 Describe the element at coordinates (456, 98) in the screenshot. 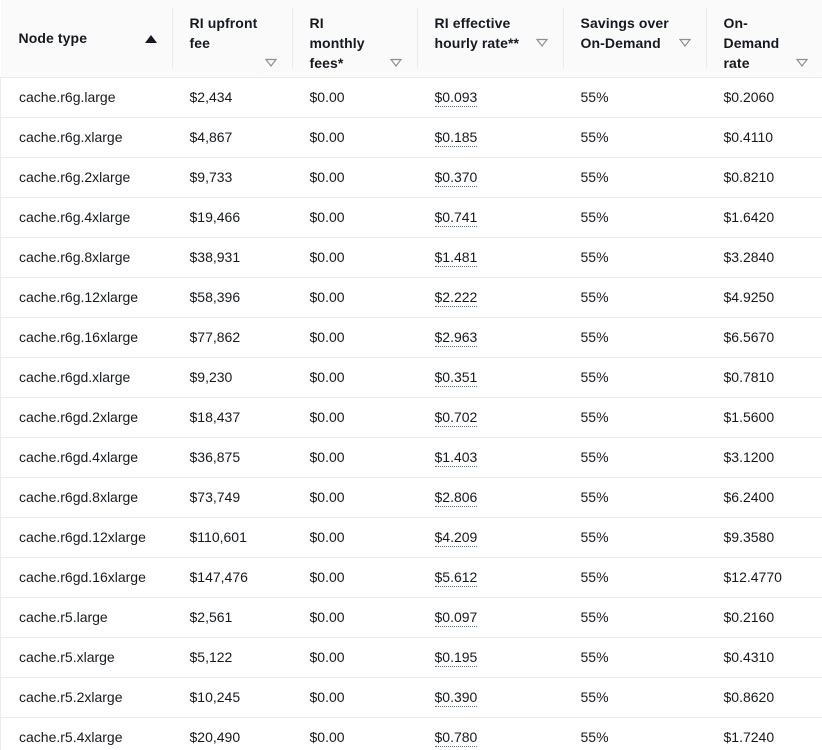

I see `ri-effective-rate-tooltip: $0.093` at that location.